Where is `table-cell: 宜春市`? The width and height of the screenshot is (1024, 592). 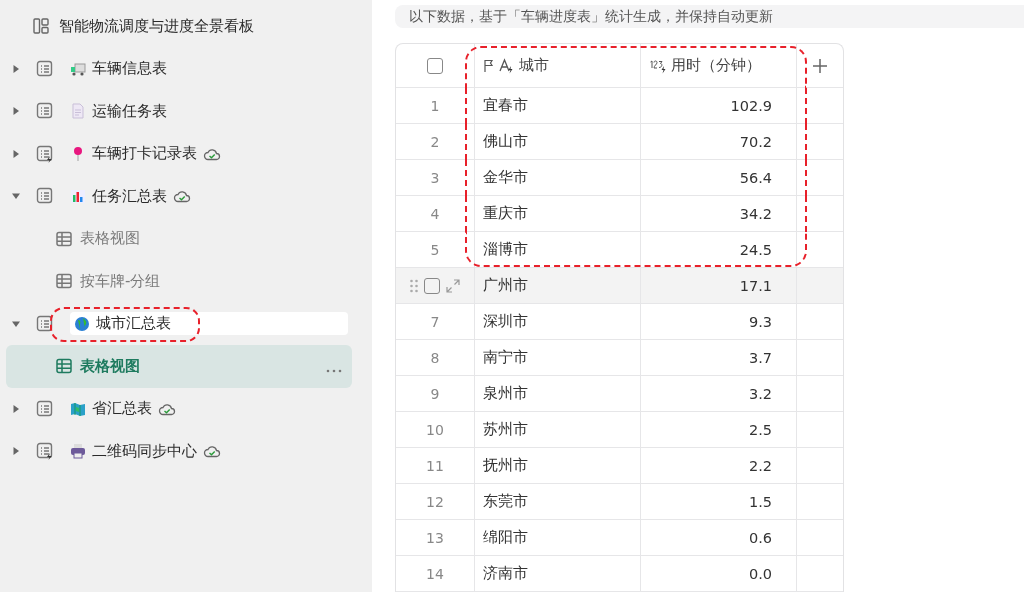
table-cell: 宜春市 is located at coordinates (505, 105).